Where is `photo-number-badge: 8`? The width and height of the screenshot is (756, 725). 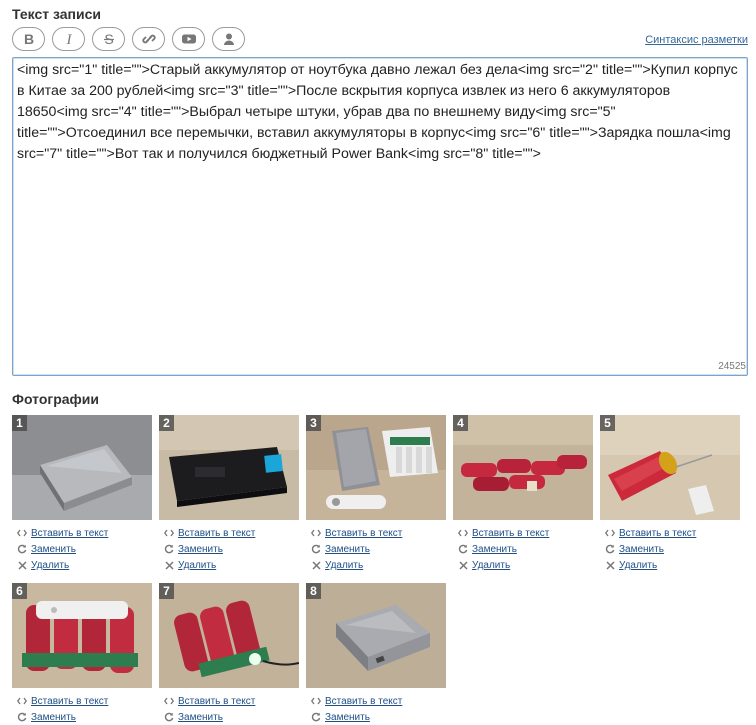
photo-number-badge: 8 is located at coordinates (313, 591).